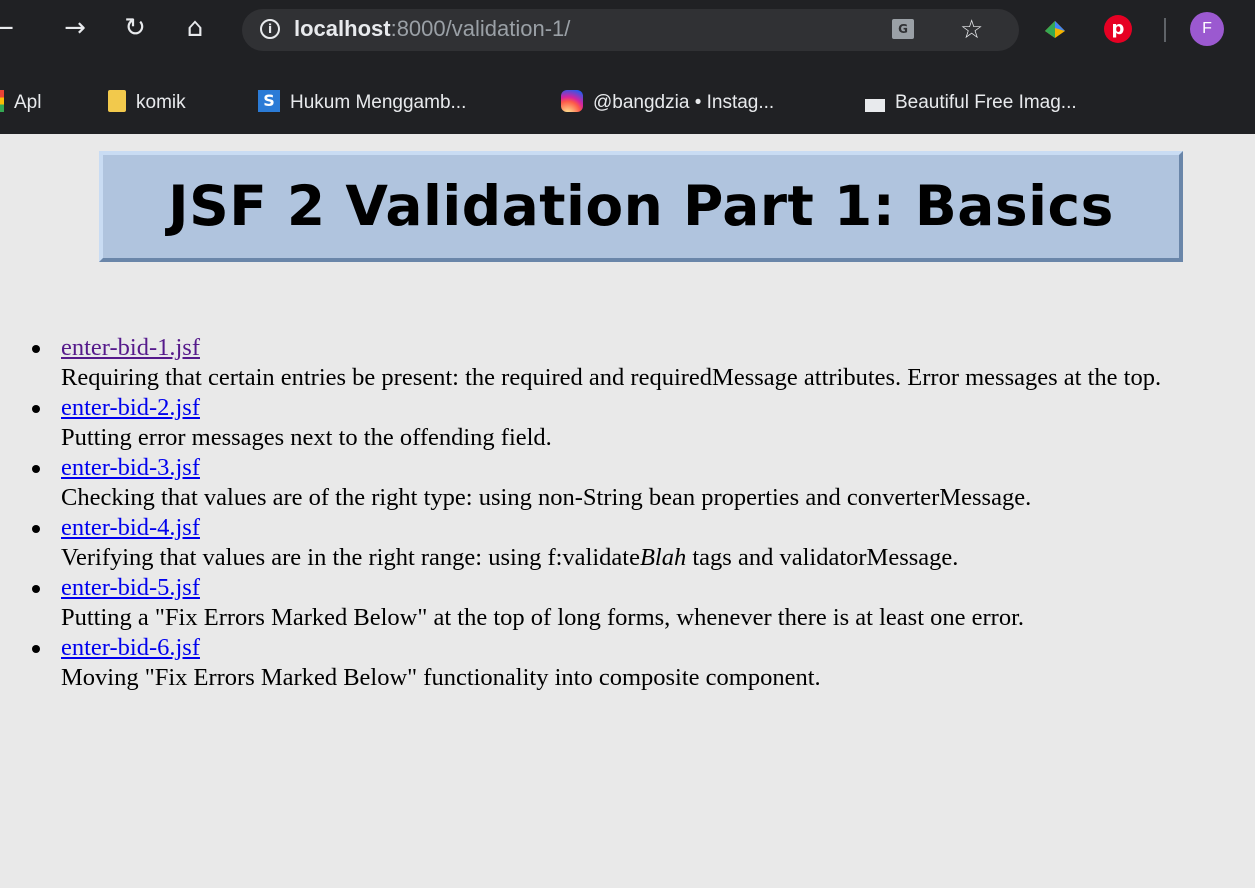 The image size is (1255, 888). Describe the element at coordinates (75, 28) in the screenshot. I see `forward-arrow-icon: →` at that location.